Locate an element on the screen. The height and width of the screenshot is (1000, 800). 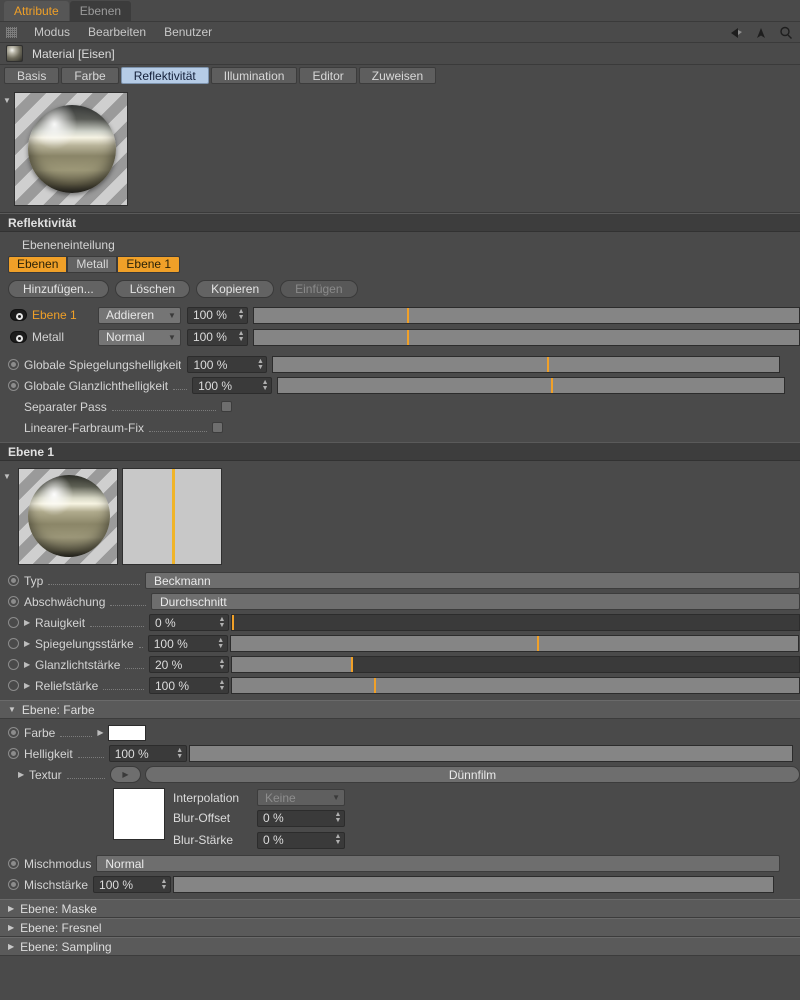
glanzlichtstaerke-field: 20 % ▲ ▼ is located at coordinates (189, 664).